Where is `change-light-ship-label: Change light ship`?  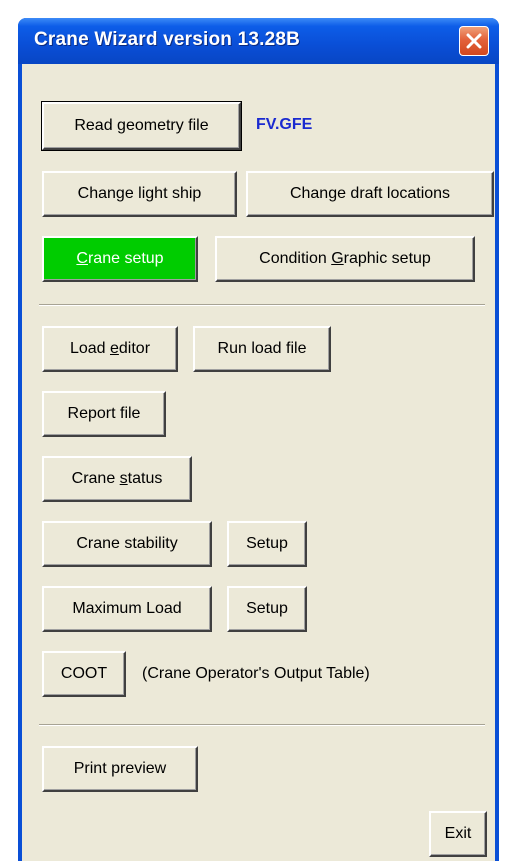 change-light-ship-label: Change light ship is located at coordinates (139, 193).